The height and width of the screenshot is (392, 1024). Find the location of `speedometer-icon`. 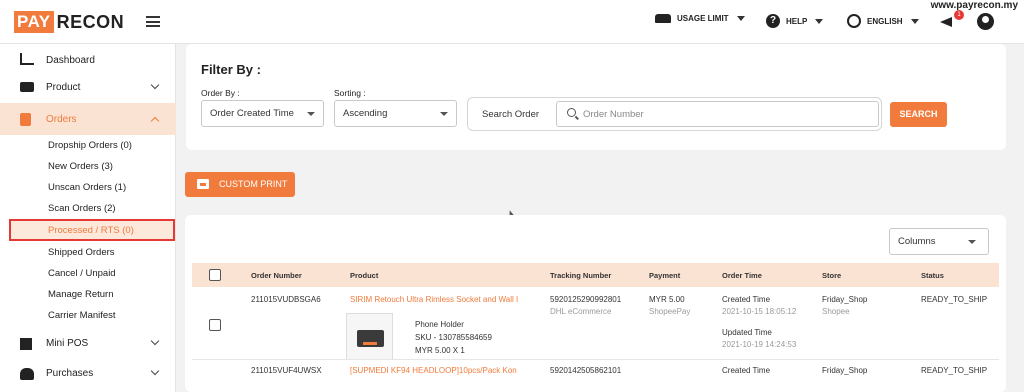

speedometer-icon is located at coordinates (663, 18).